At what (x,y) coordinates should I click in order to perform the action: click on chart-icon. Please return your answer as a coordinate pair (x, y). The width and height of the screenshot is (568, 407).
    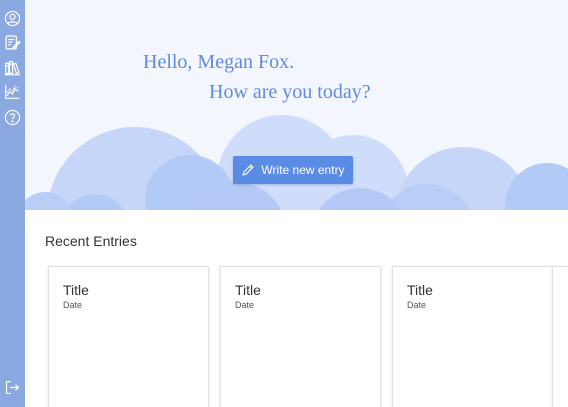
    Looking at the image, I should click on (12, 91).